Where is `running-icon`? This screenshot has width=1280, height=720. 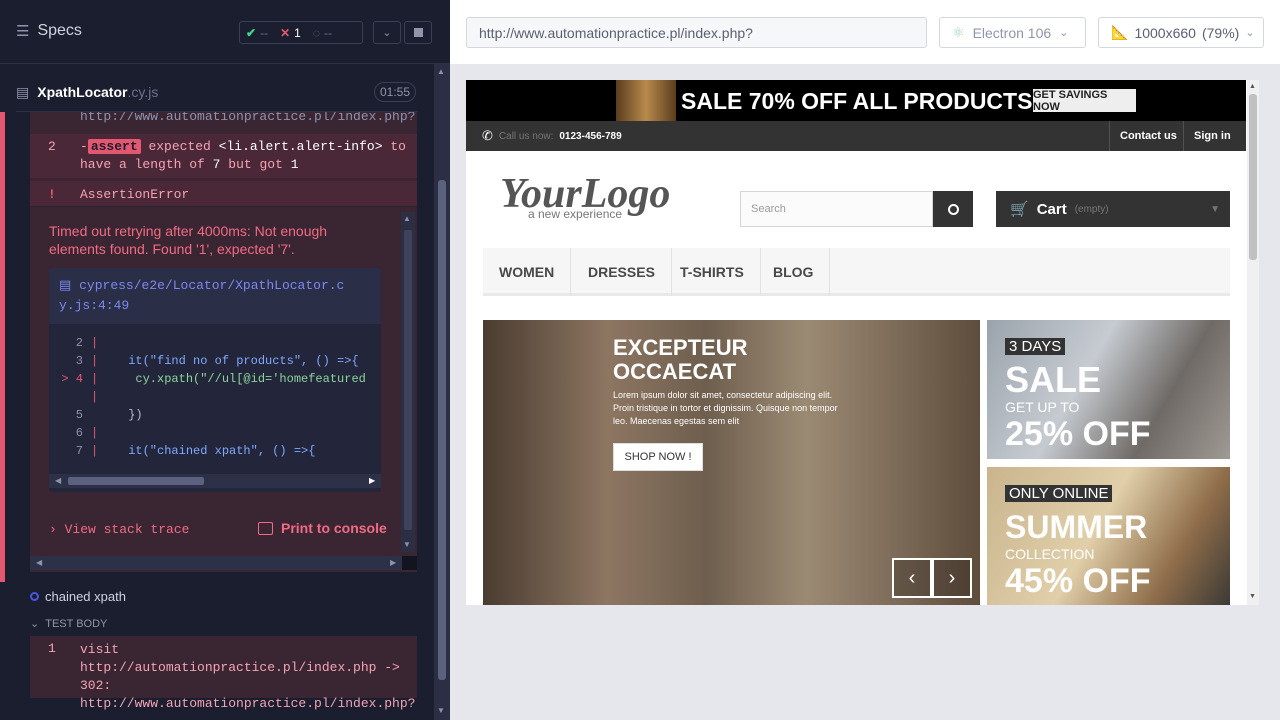
running-icon is located at coordinates (34, 596).